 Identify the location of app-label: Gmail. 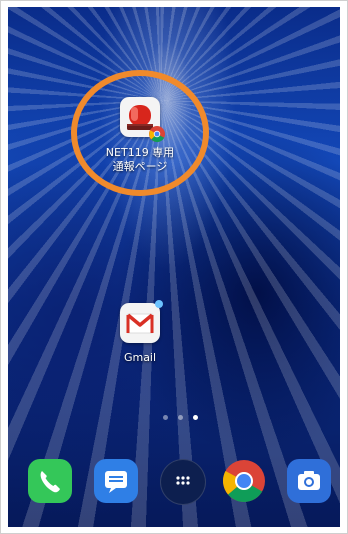
(140, 357).